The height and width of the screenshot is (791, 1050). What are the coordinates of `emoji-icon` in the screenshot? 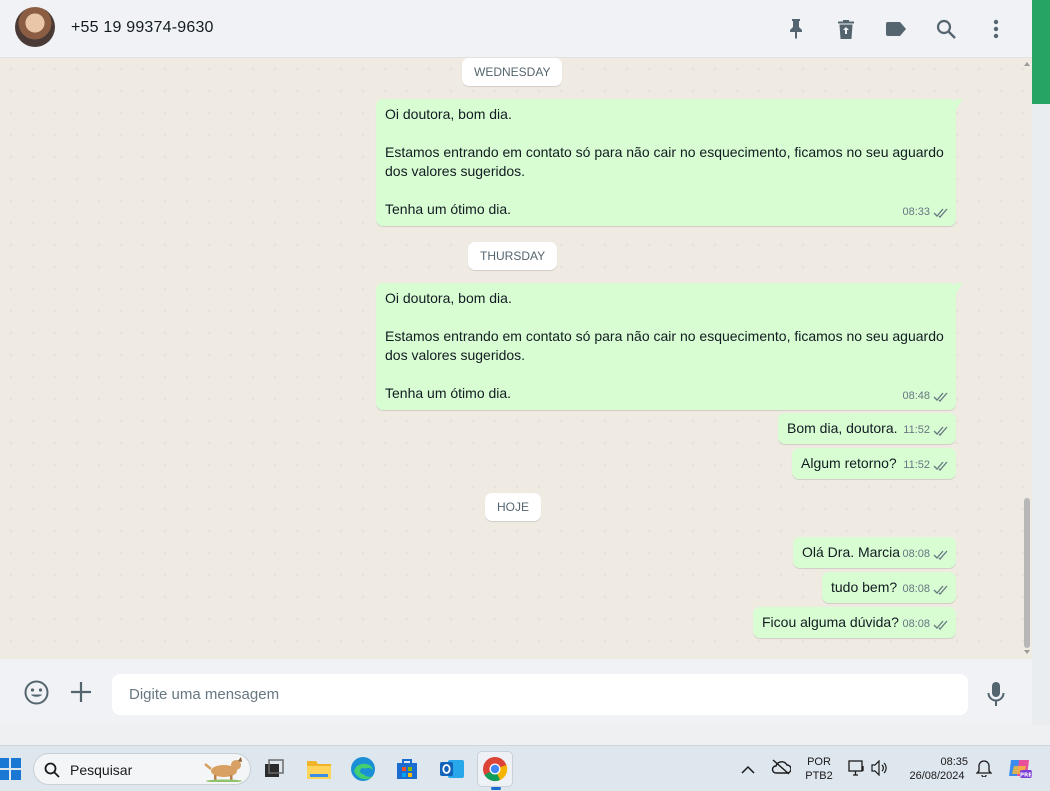 It's located at (36, 695).